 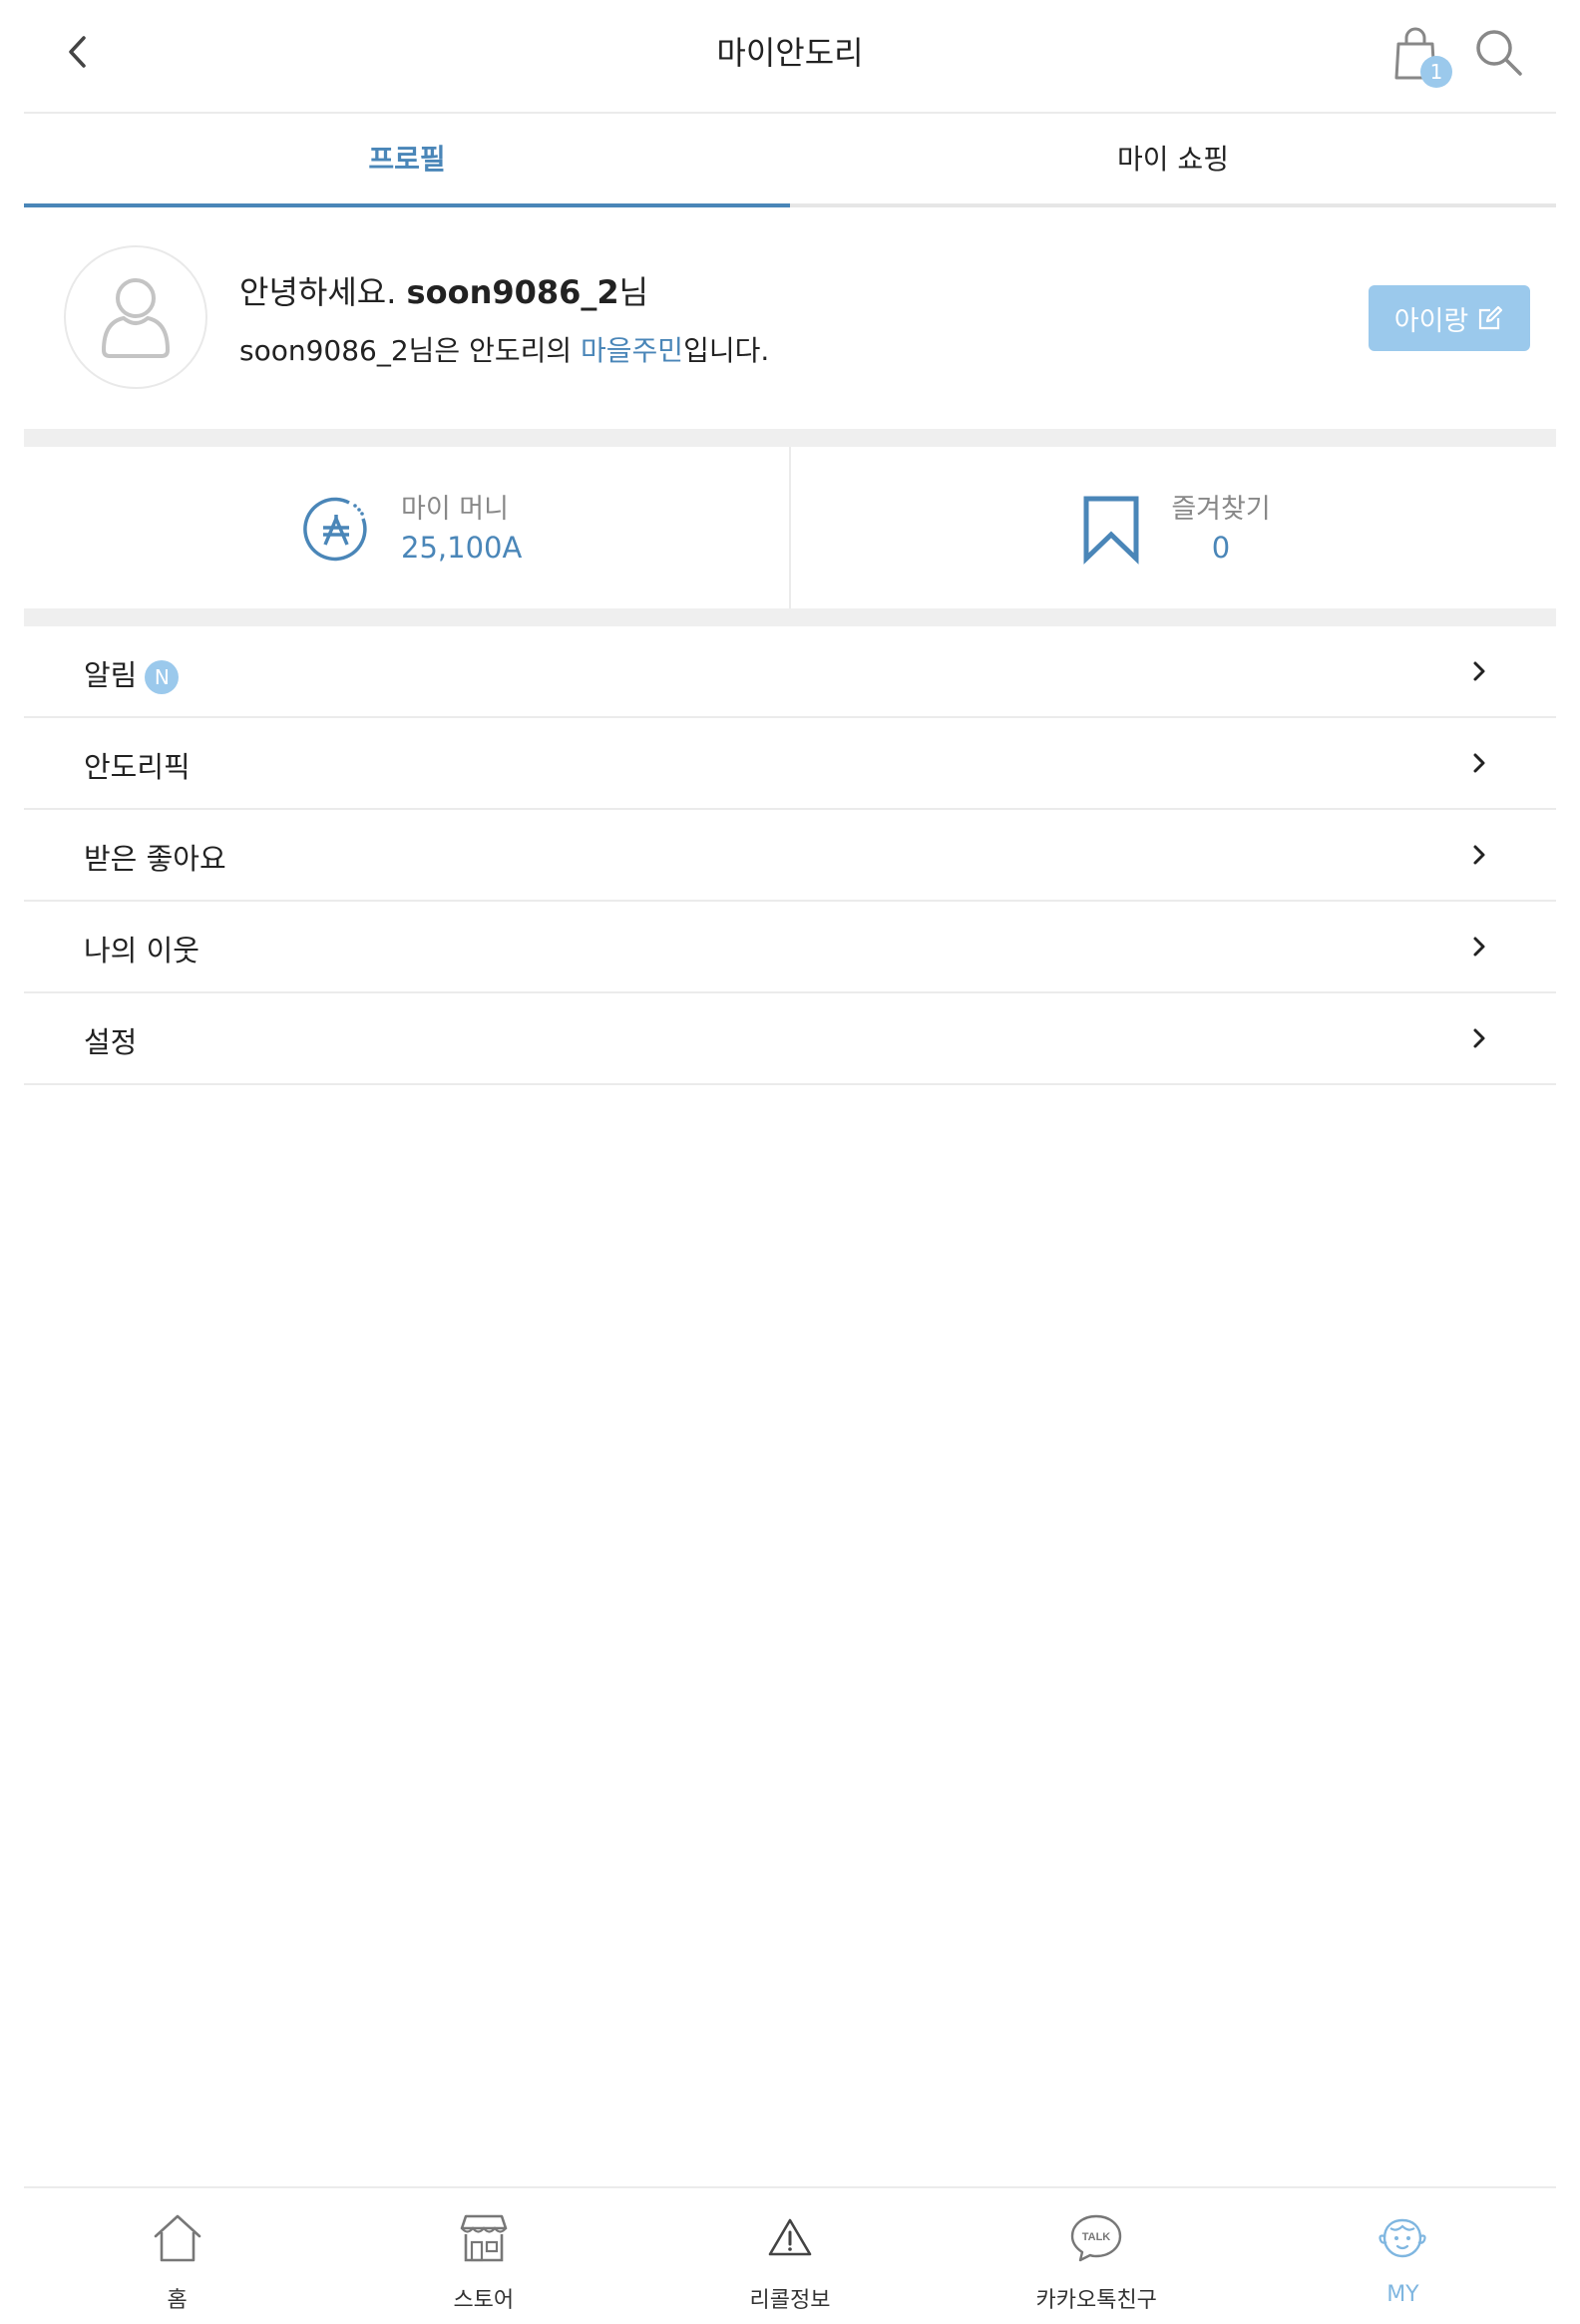 I want to click on store-icon, so click(x=484, y=2238).